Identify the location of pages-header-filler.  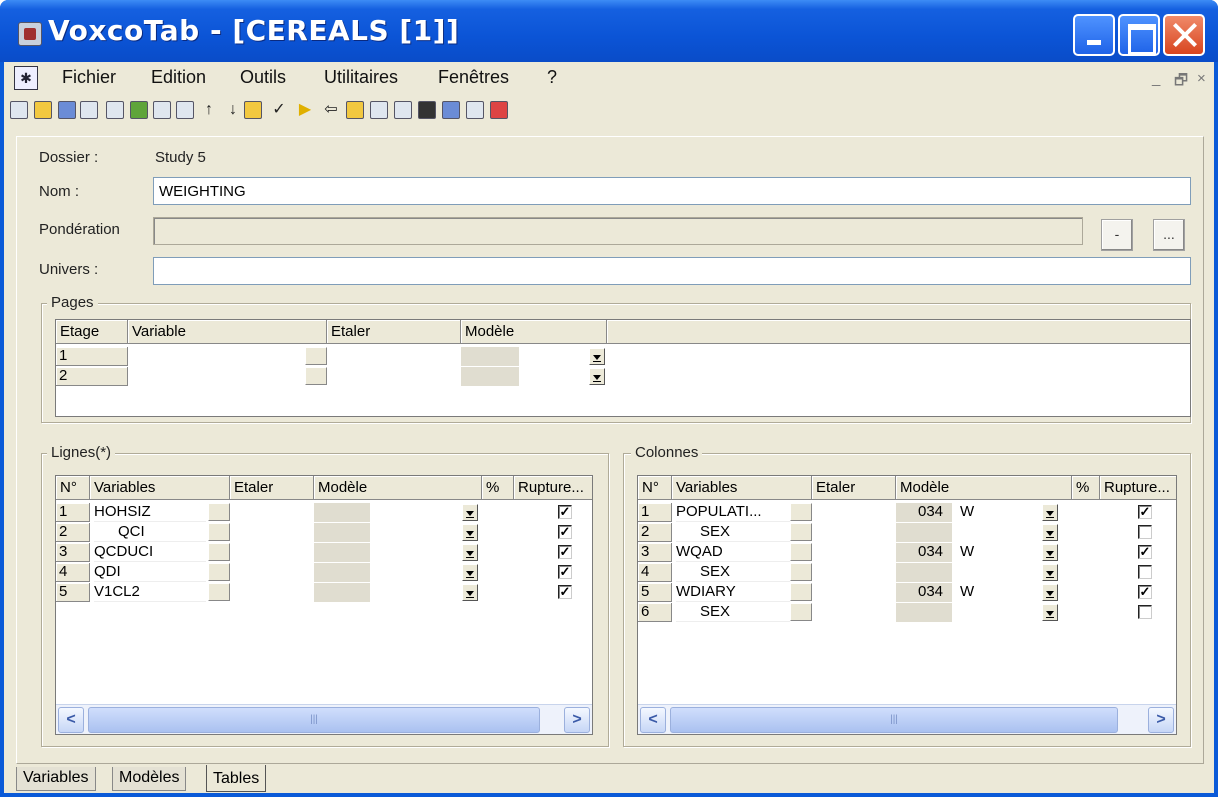
(898, 332).